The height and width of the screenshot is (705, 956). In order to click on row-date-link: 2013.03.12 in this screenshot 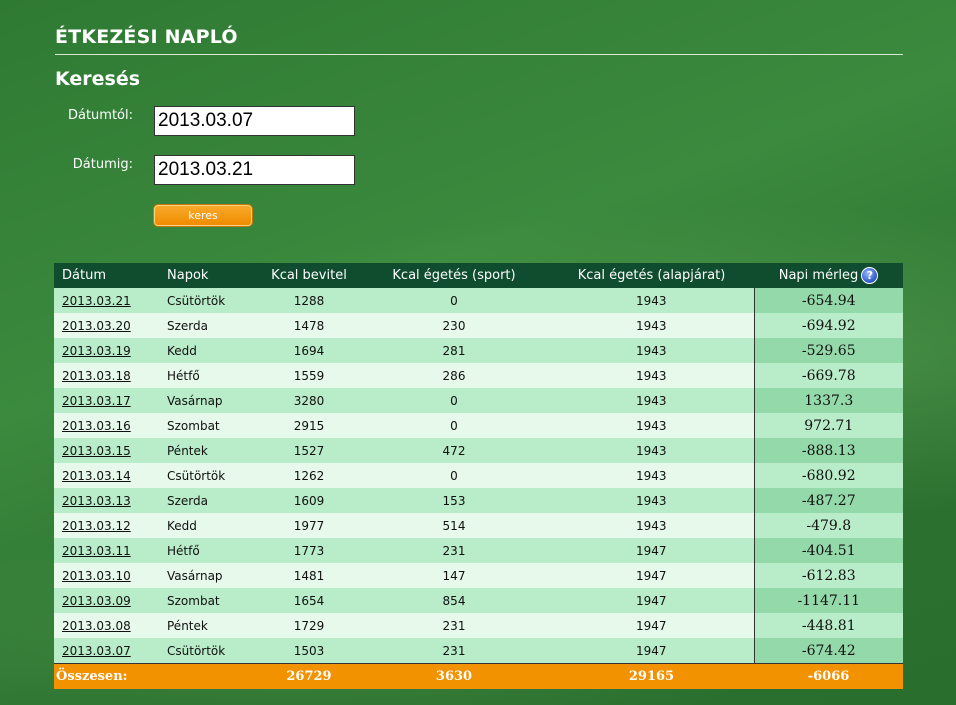, I will do `click(96, 526)`.